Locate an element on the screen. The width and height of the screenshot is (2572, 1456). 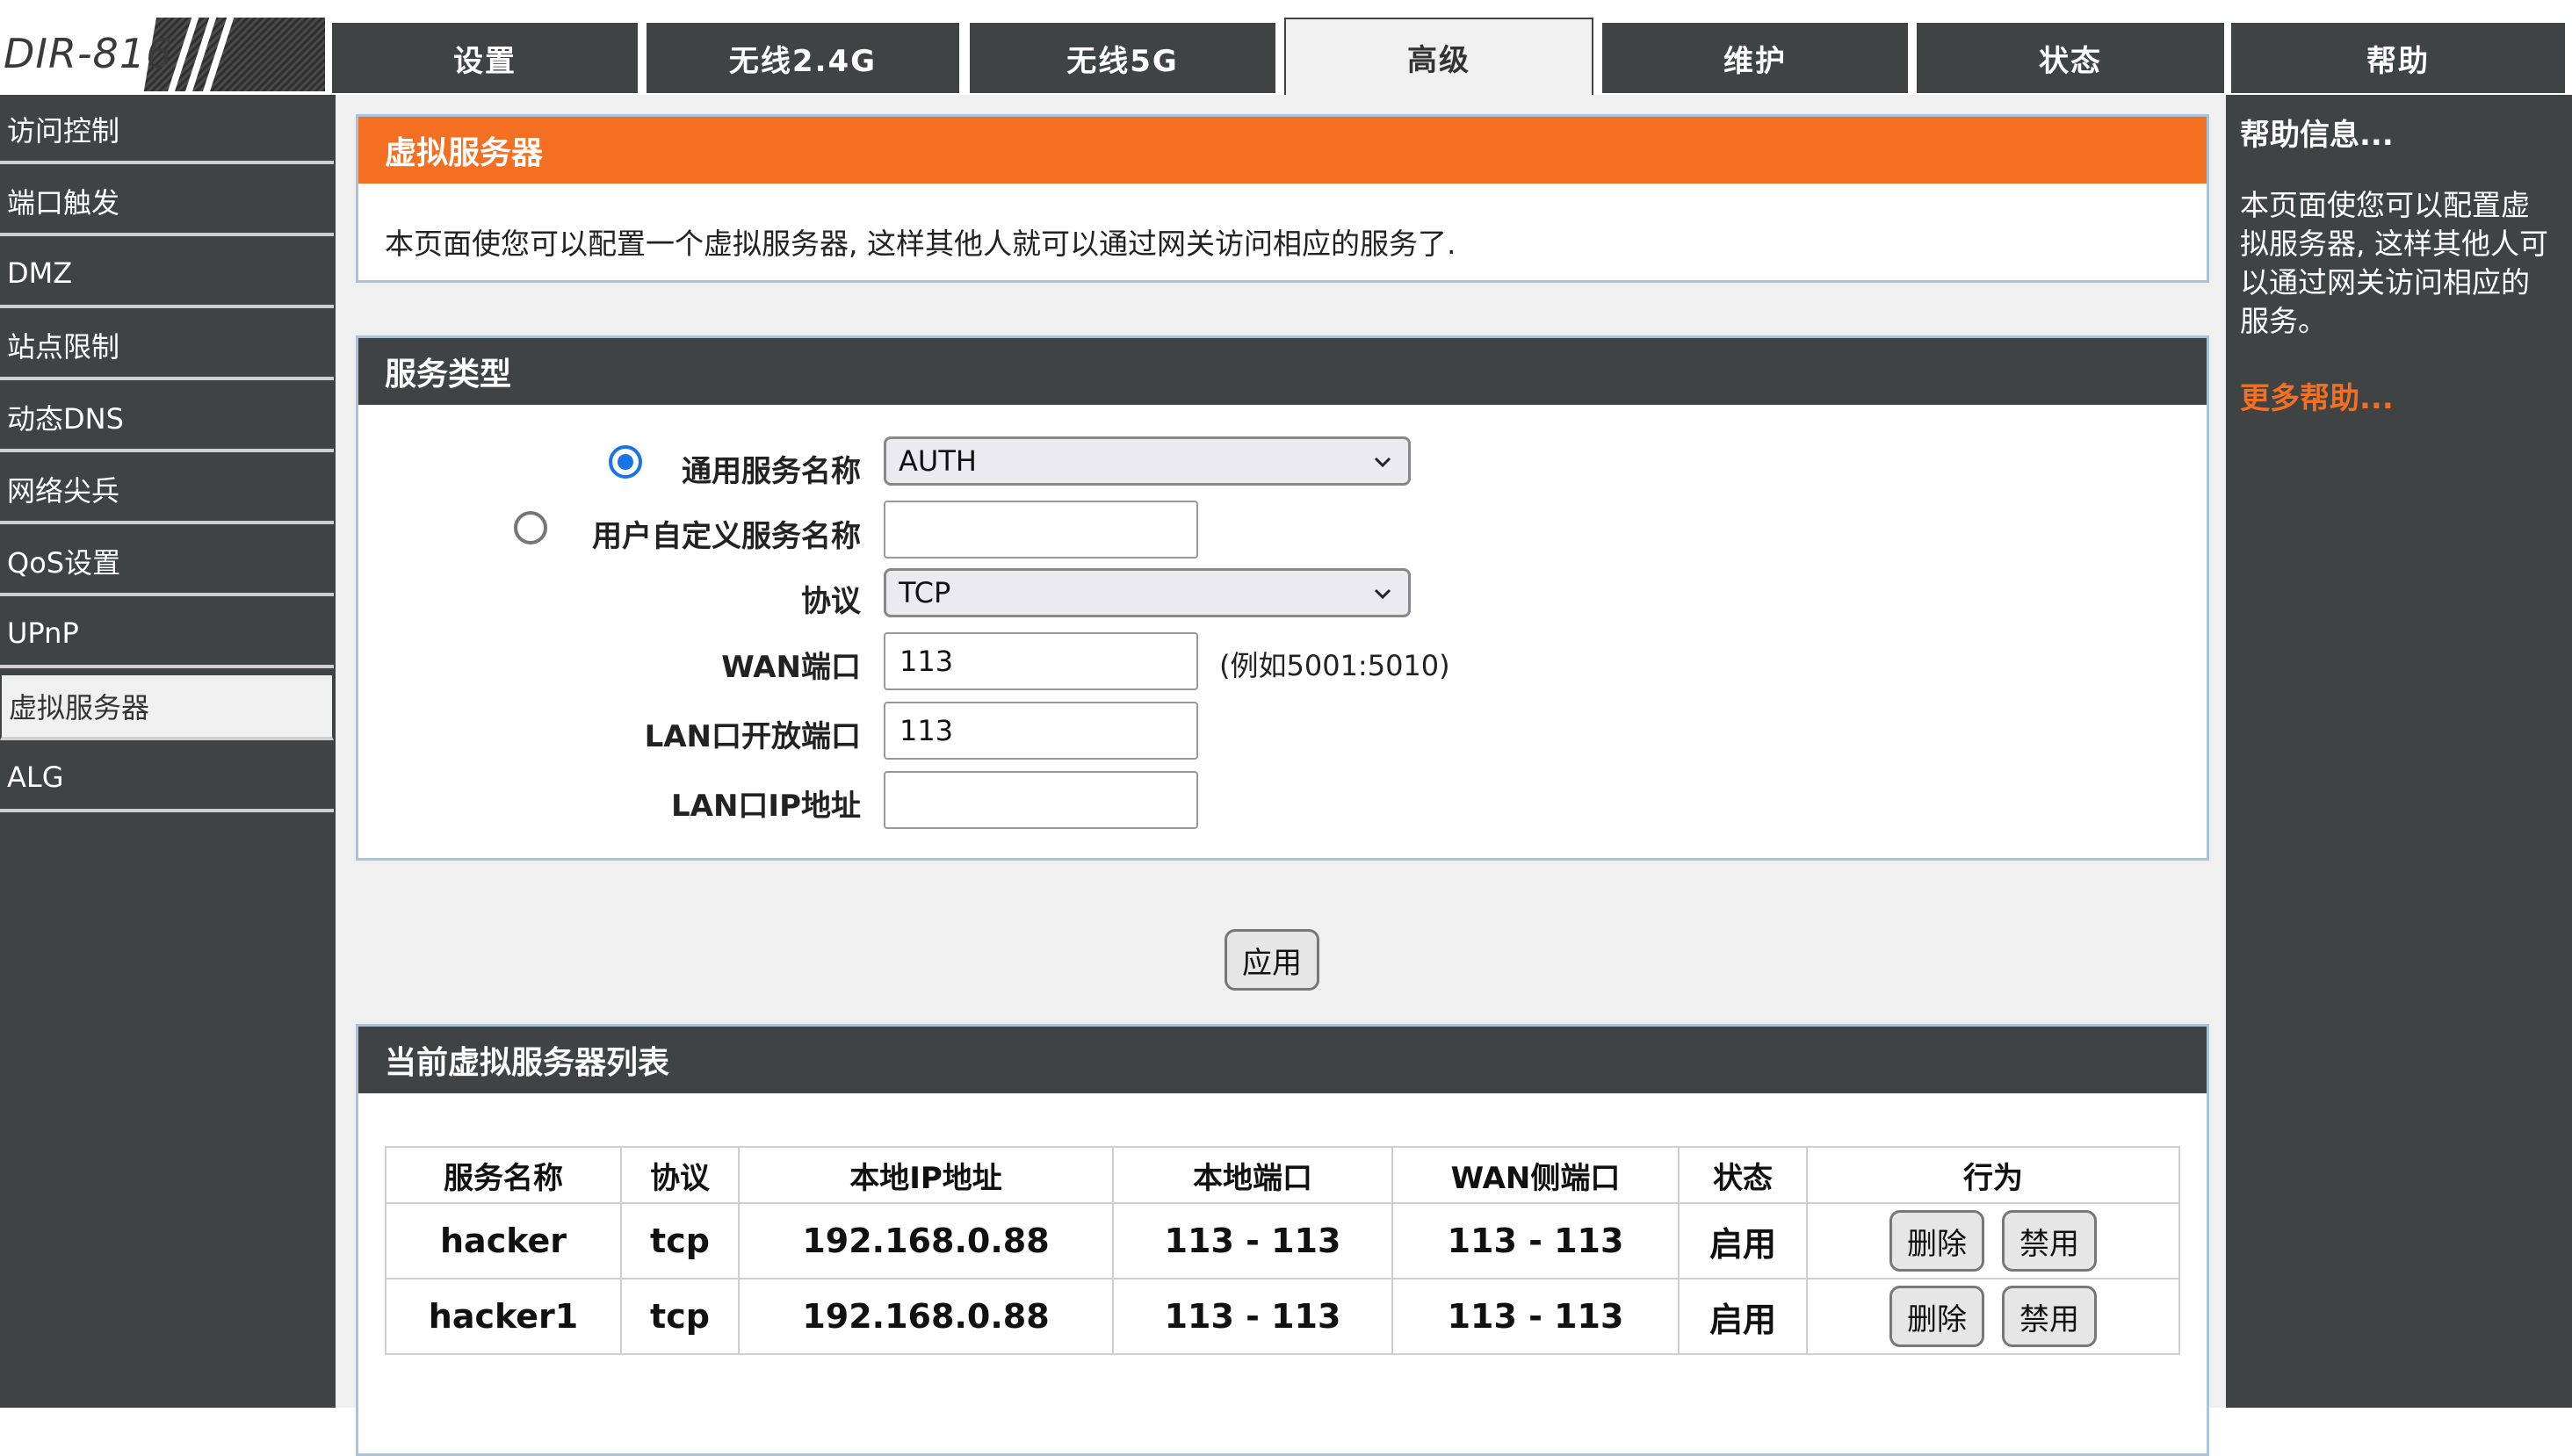
protocol-label: 协议 is located at coordinates (831, 601).